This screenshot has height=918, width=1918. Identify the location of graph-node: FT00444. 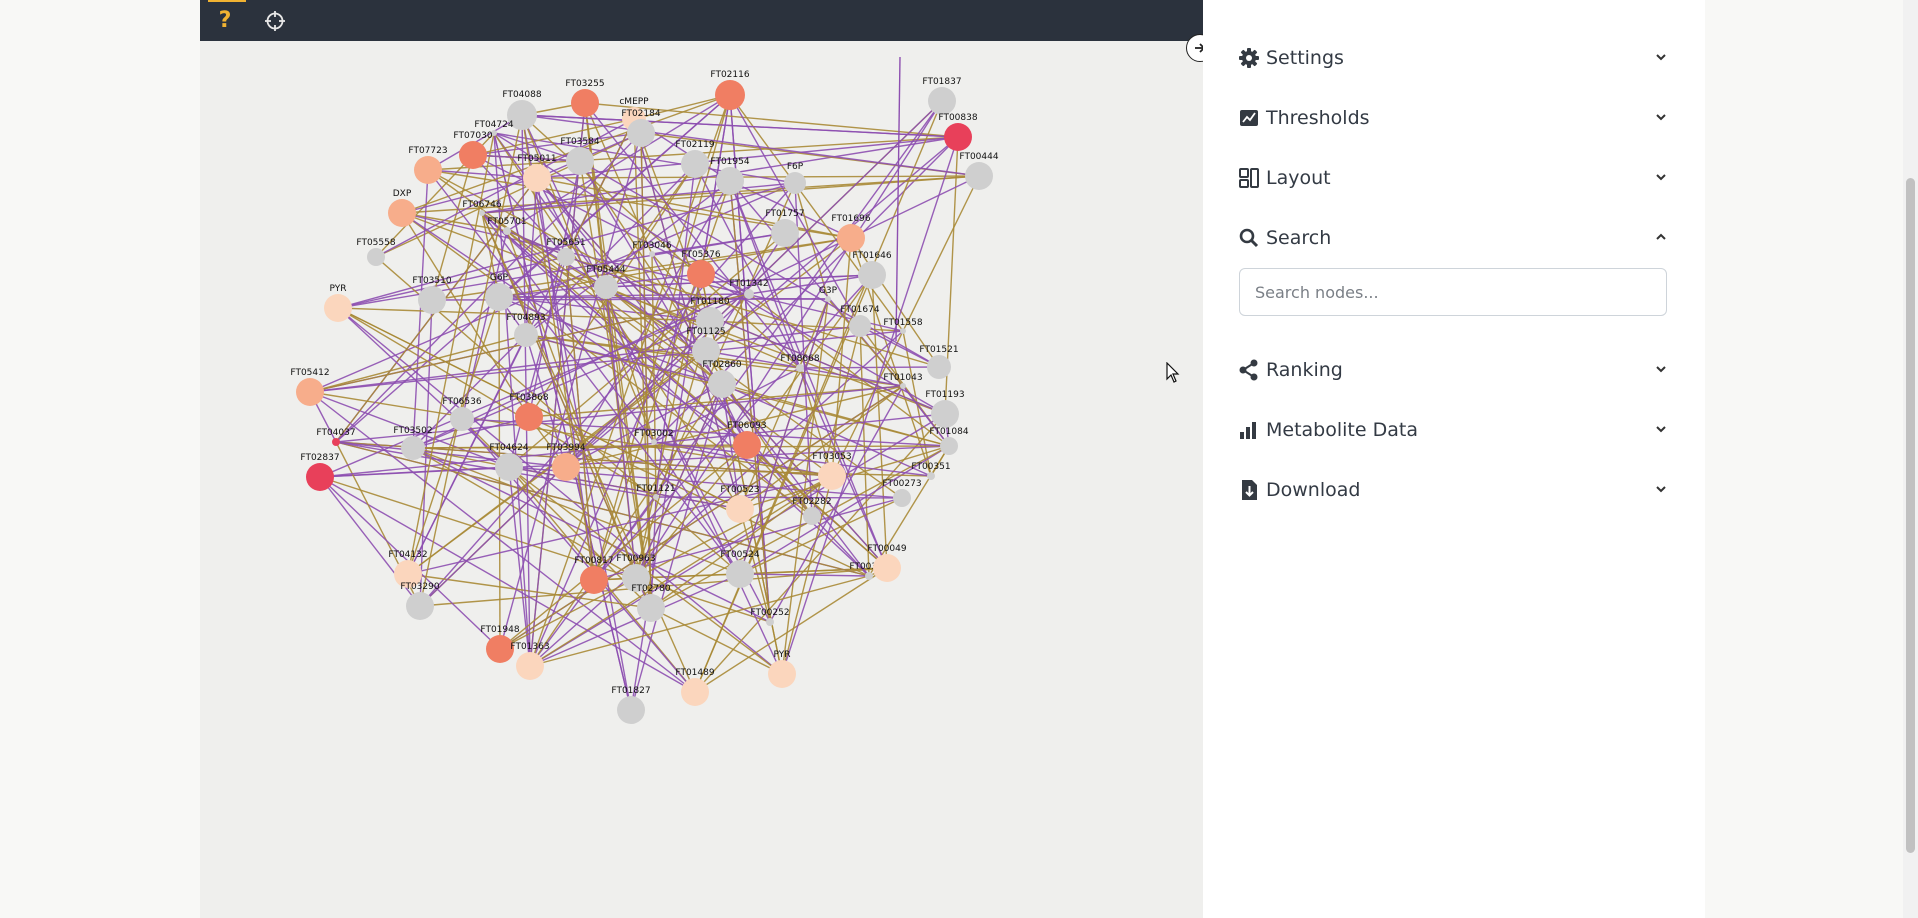
(979, 171).